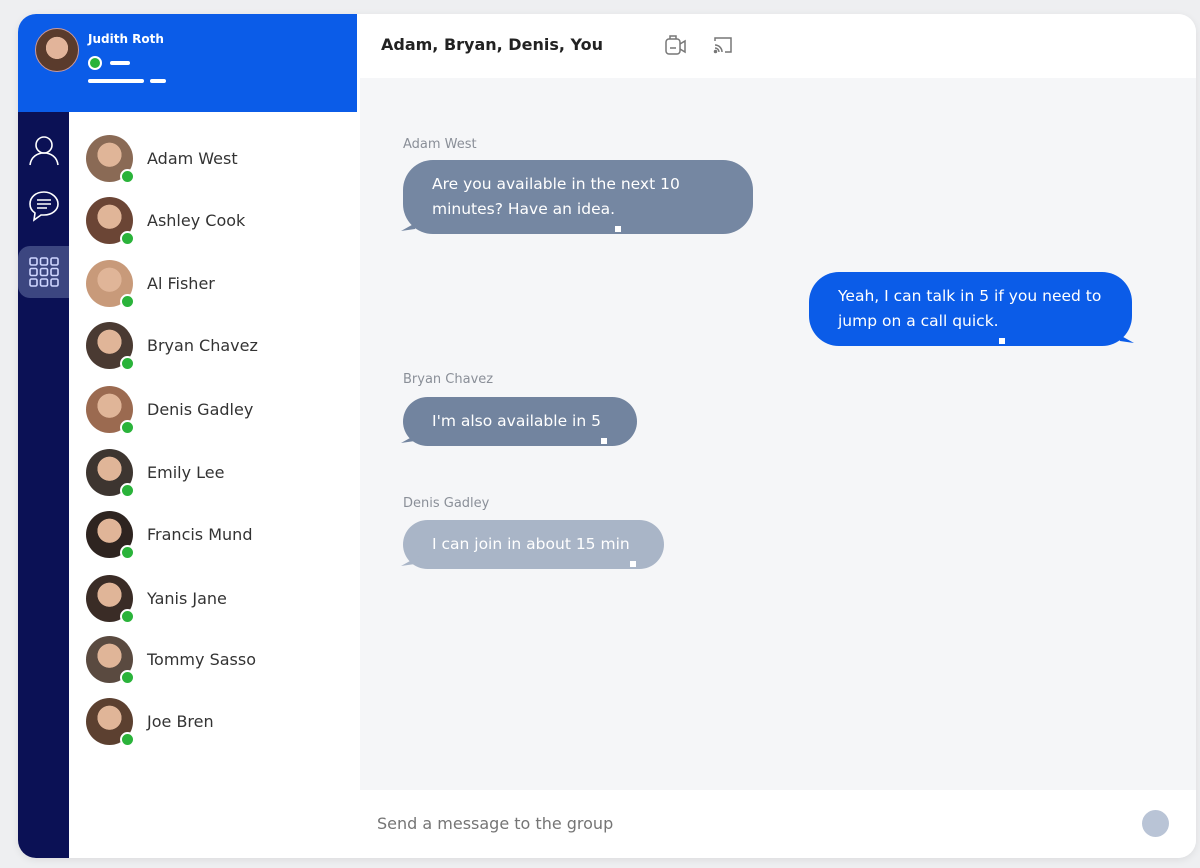 This screenshot has width=1200, height=868. Describe the element at coordinates (181, 283) in the screenshot. I see `contact-name: Al Fisher` at that location.